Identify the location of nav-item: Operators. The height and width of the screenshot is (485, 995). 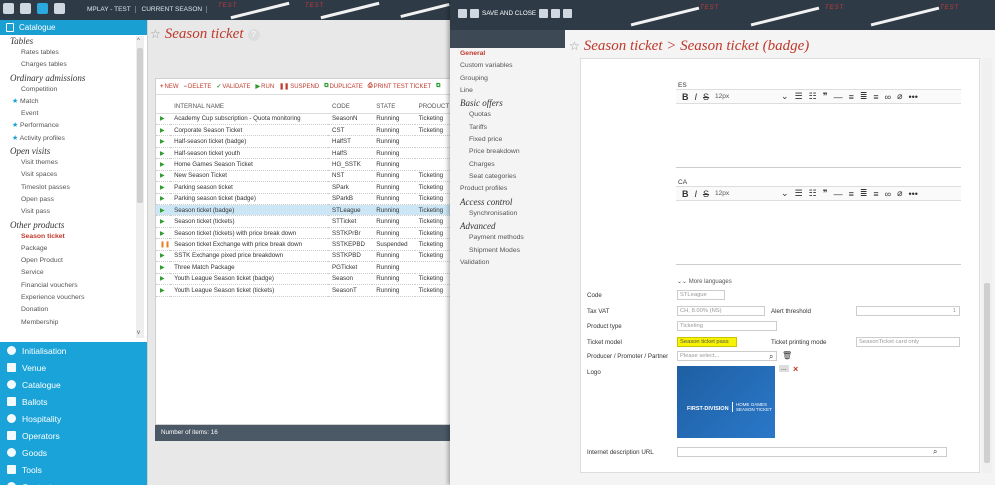
(73, 435).